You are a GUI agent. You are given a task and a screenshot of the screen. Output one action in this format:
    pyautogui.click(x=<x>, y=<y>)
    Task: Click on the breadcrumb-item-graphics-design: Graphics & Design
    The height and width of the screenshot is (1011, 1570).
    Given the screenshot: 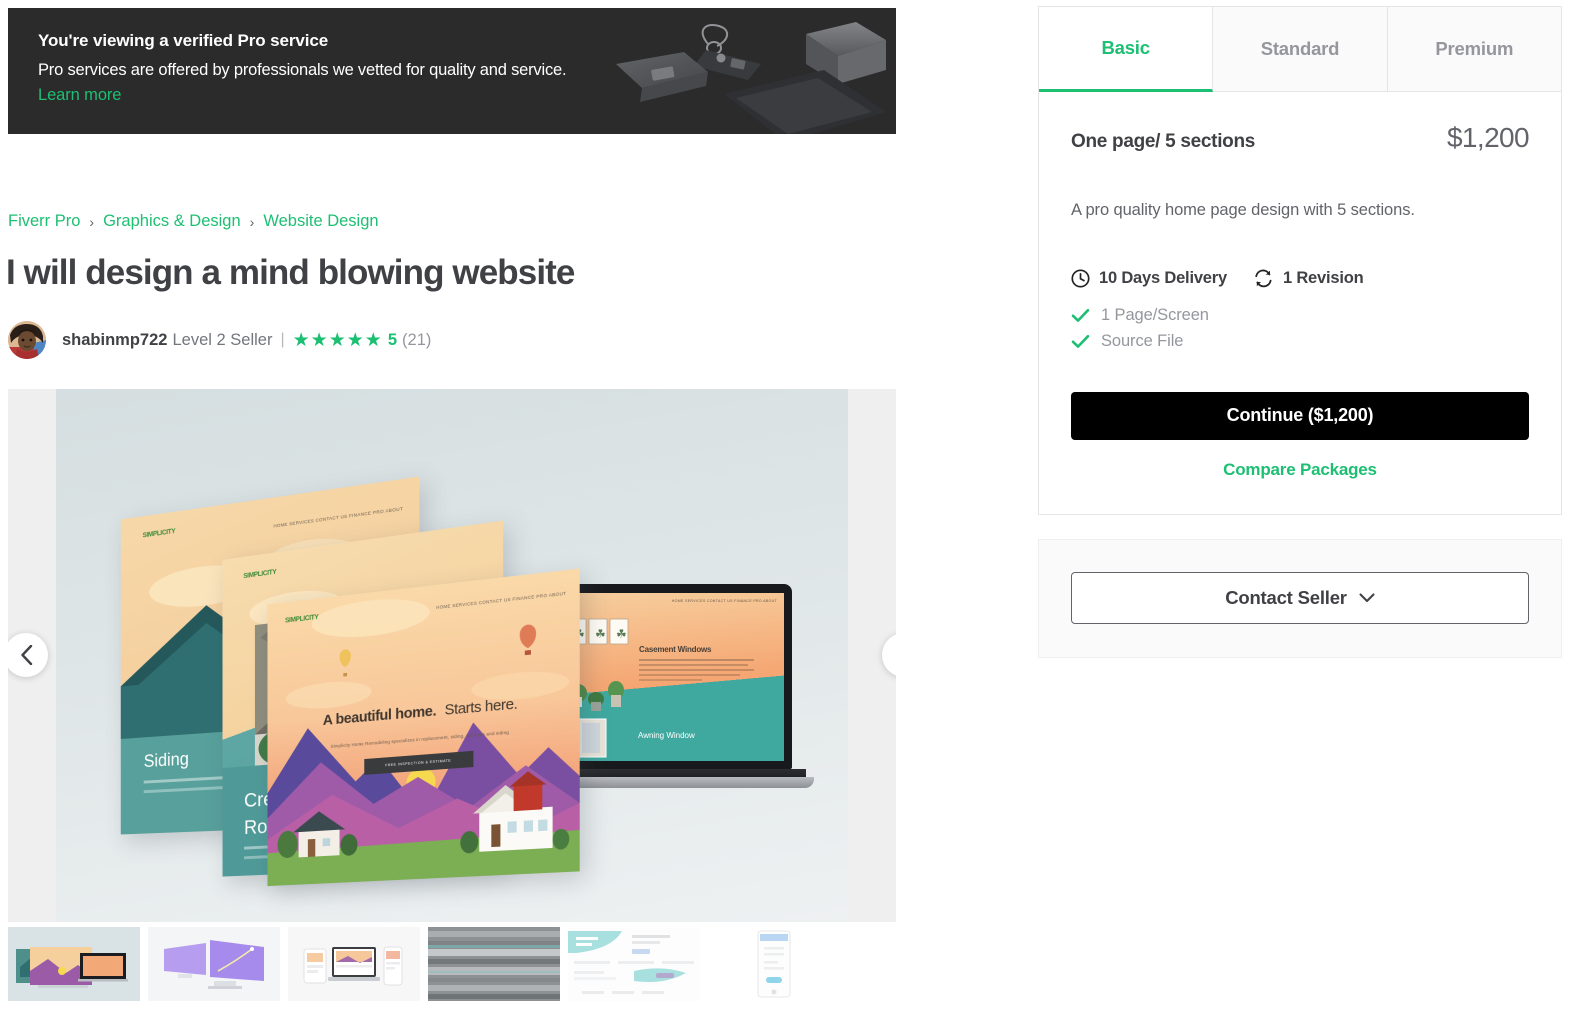 What is the action you would take?
    pyautogui.click(x=172, y=221)
    